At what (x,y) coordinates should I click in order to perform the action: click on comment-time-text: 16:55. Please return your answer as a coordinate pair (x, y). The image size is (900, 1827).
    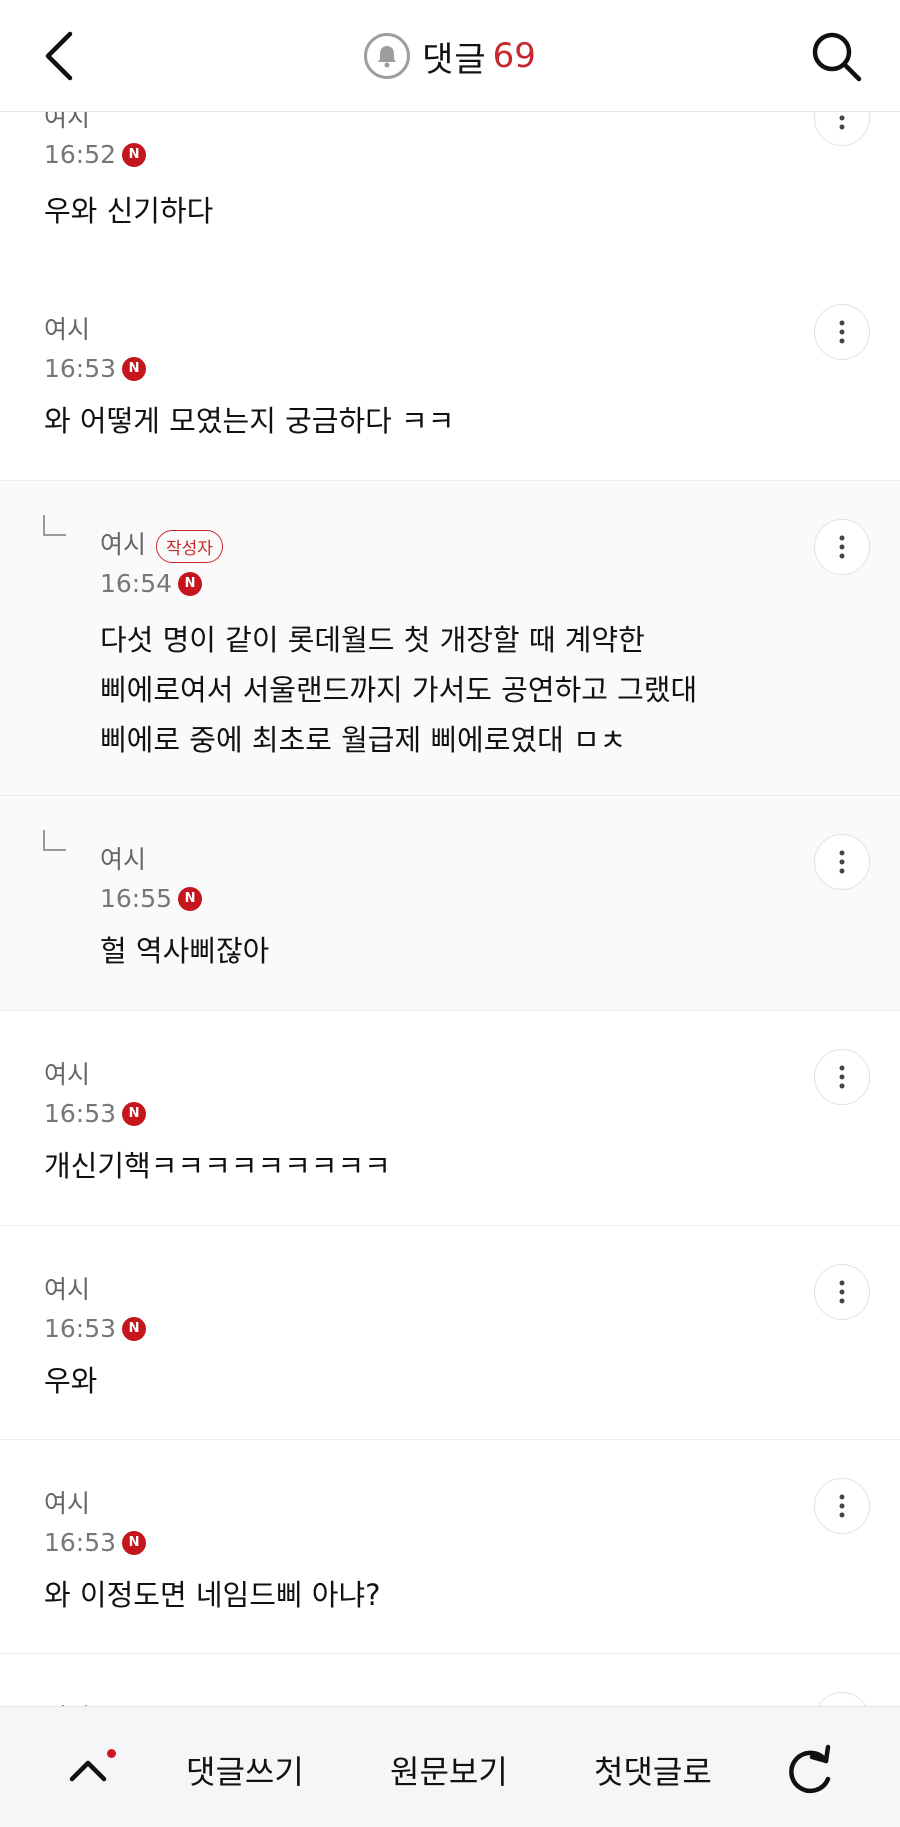
    Looking at the image, I should click on (136, 898).